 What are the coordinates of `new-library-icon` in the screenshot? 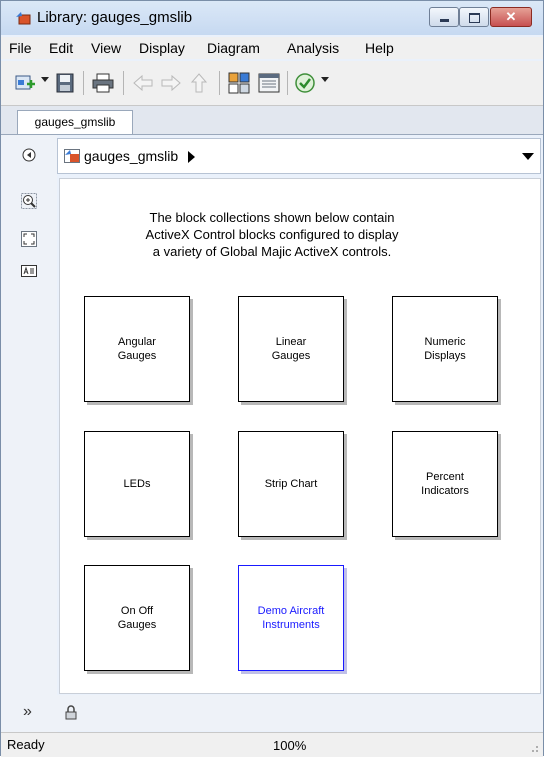 It's located at (25, 82).